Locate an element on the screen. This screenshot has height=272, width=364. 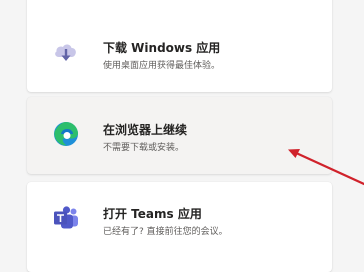
option-title: 下载 Windows 应用 is located at coordinates (162, 48).